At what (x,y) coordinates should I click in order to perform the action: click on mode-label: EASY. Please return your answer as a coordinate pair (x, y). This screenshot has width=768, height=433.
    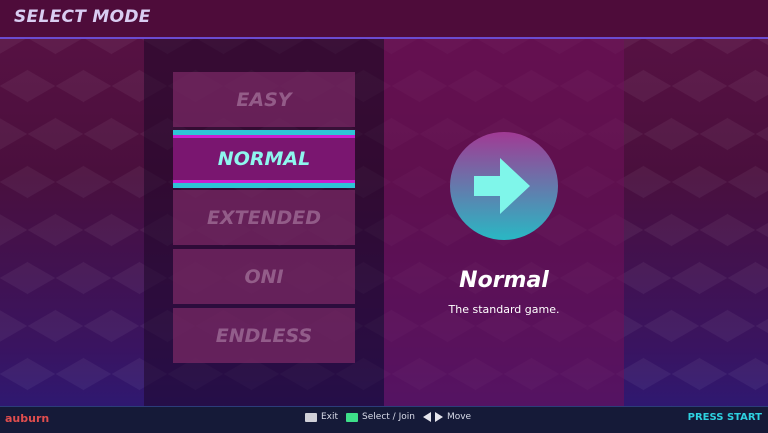
    Looking at the image, I should click on (264, 99).